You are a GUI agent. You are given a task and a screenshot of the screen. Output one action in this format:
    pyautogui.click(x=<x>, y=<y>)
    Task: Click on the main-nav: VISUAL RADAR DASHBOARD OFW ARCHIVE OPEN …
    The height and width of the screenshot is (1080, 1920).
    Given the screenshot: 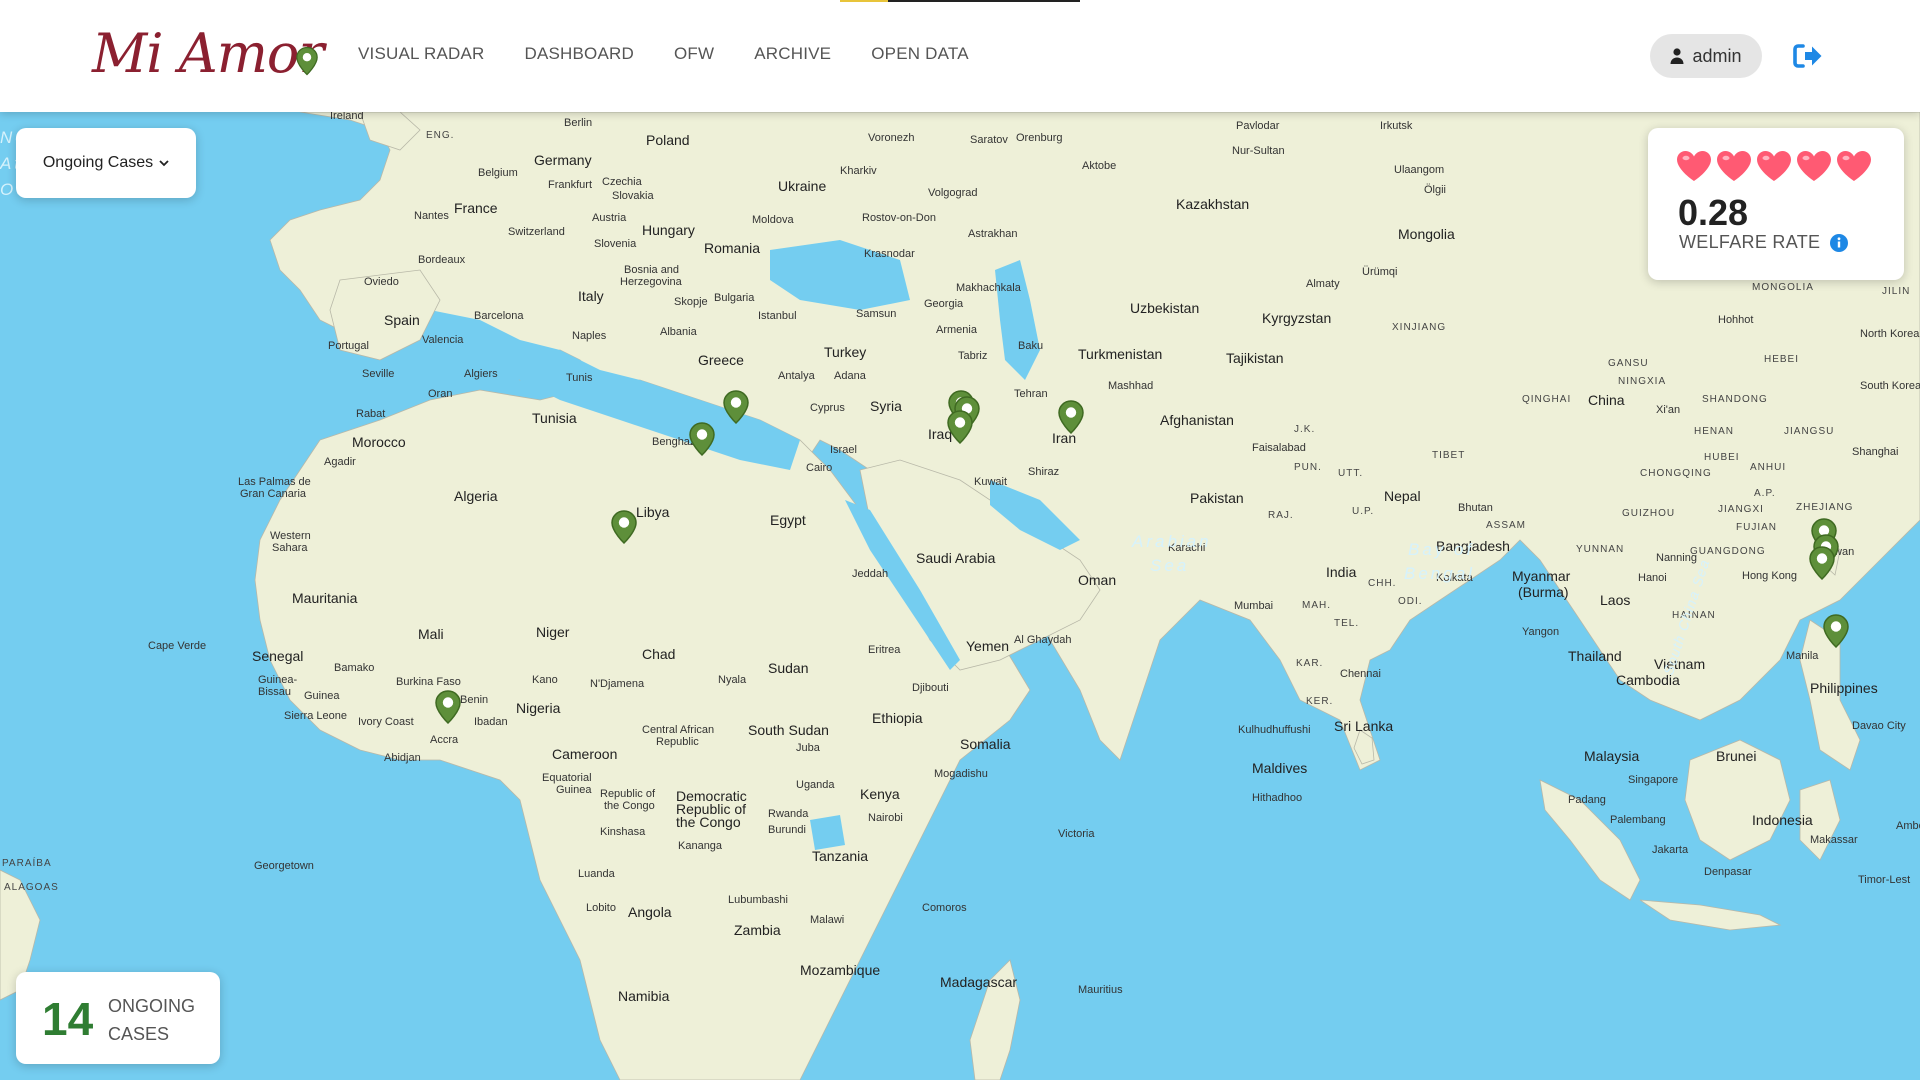 What is the action you would take?
    pyautogui.click(x=683, y=54)
    